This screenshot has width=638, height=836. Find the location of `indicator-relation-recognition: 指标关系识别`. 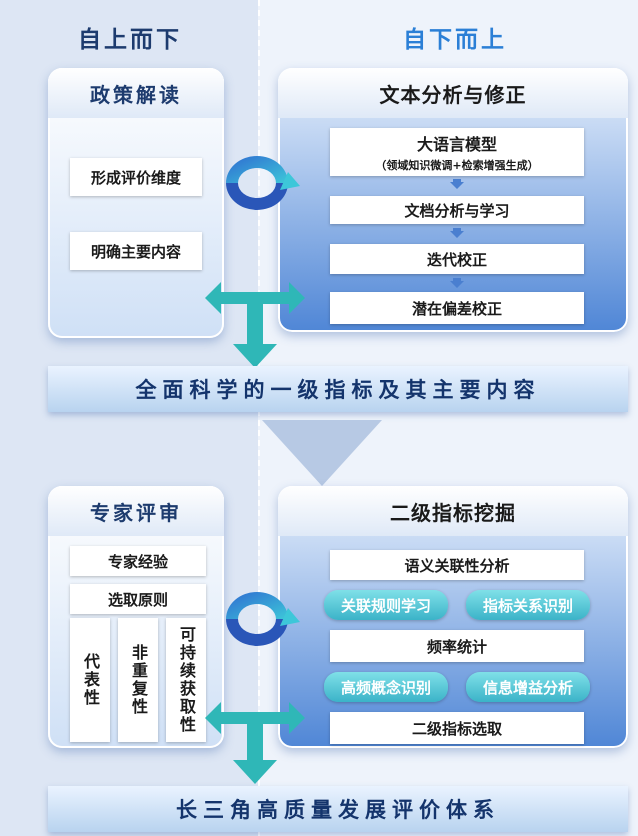

indicator-relation-recognition: 指标关系识别 is located at coordinates (528, 605).